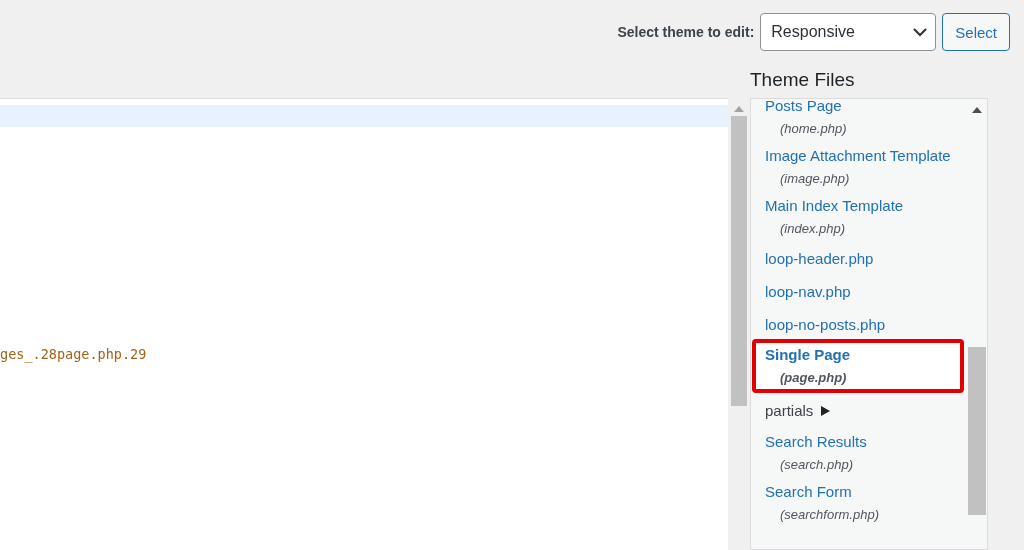 Image resolution: width=1024 pixels, height=550 pixels. I want to click on file-link: Main Index Template, so click(834, 205).